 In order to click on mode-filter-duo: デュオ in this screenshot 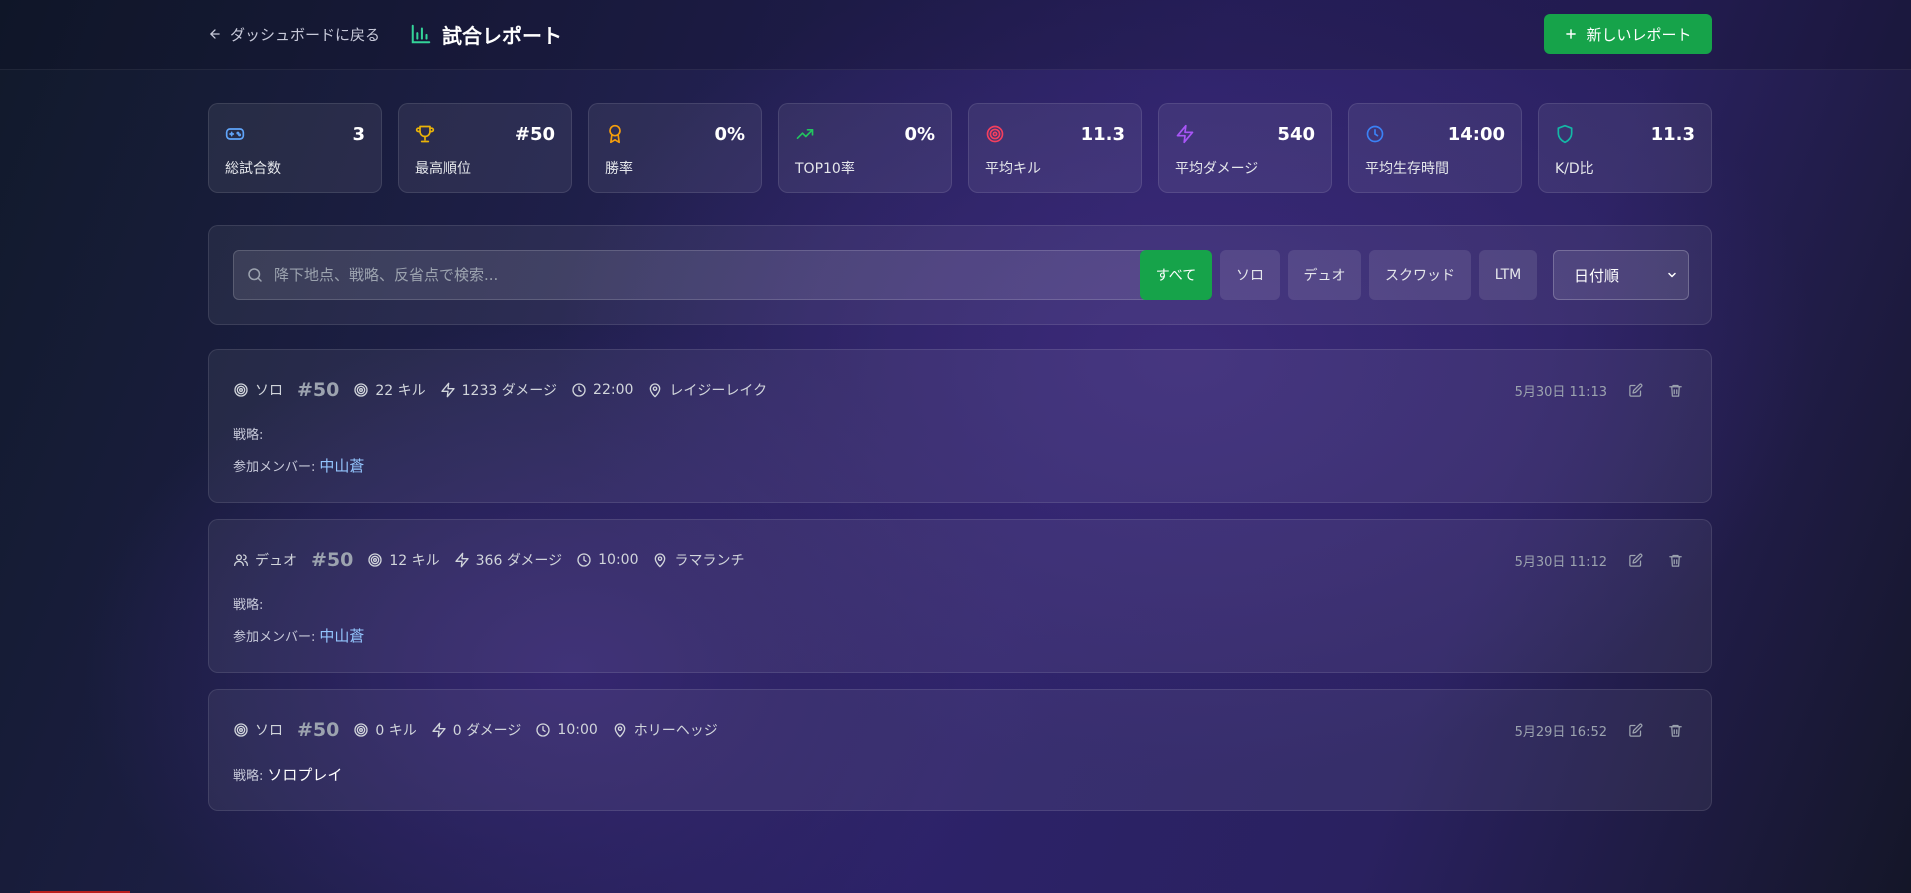, I will do `click(1324, 275)`.